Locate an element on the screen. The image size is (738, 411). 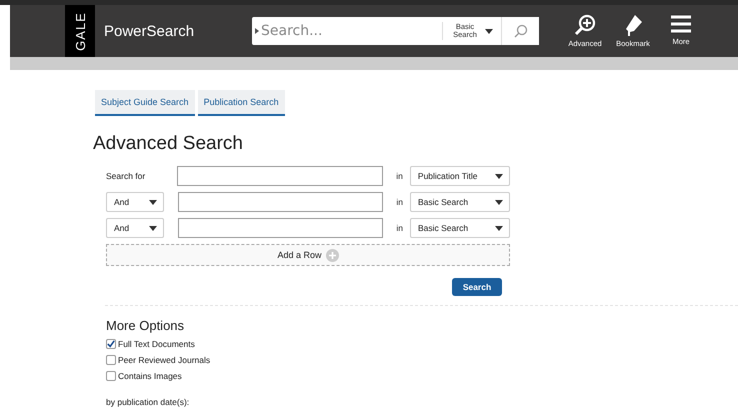
logo: GALE is located at coordinates (80, 31).